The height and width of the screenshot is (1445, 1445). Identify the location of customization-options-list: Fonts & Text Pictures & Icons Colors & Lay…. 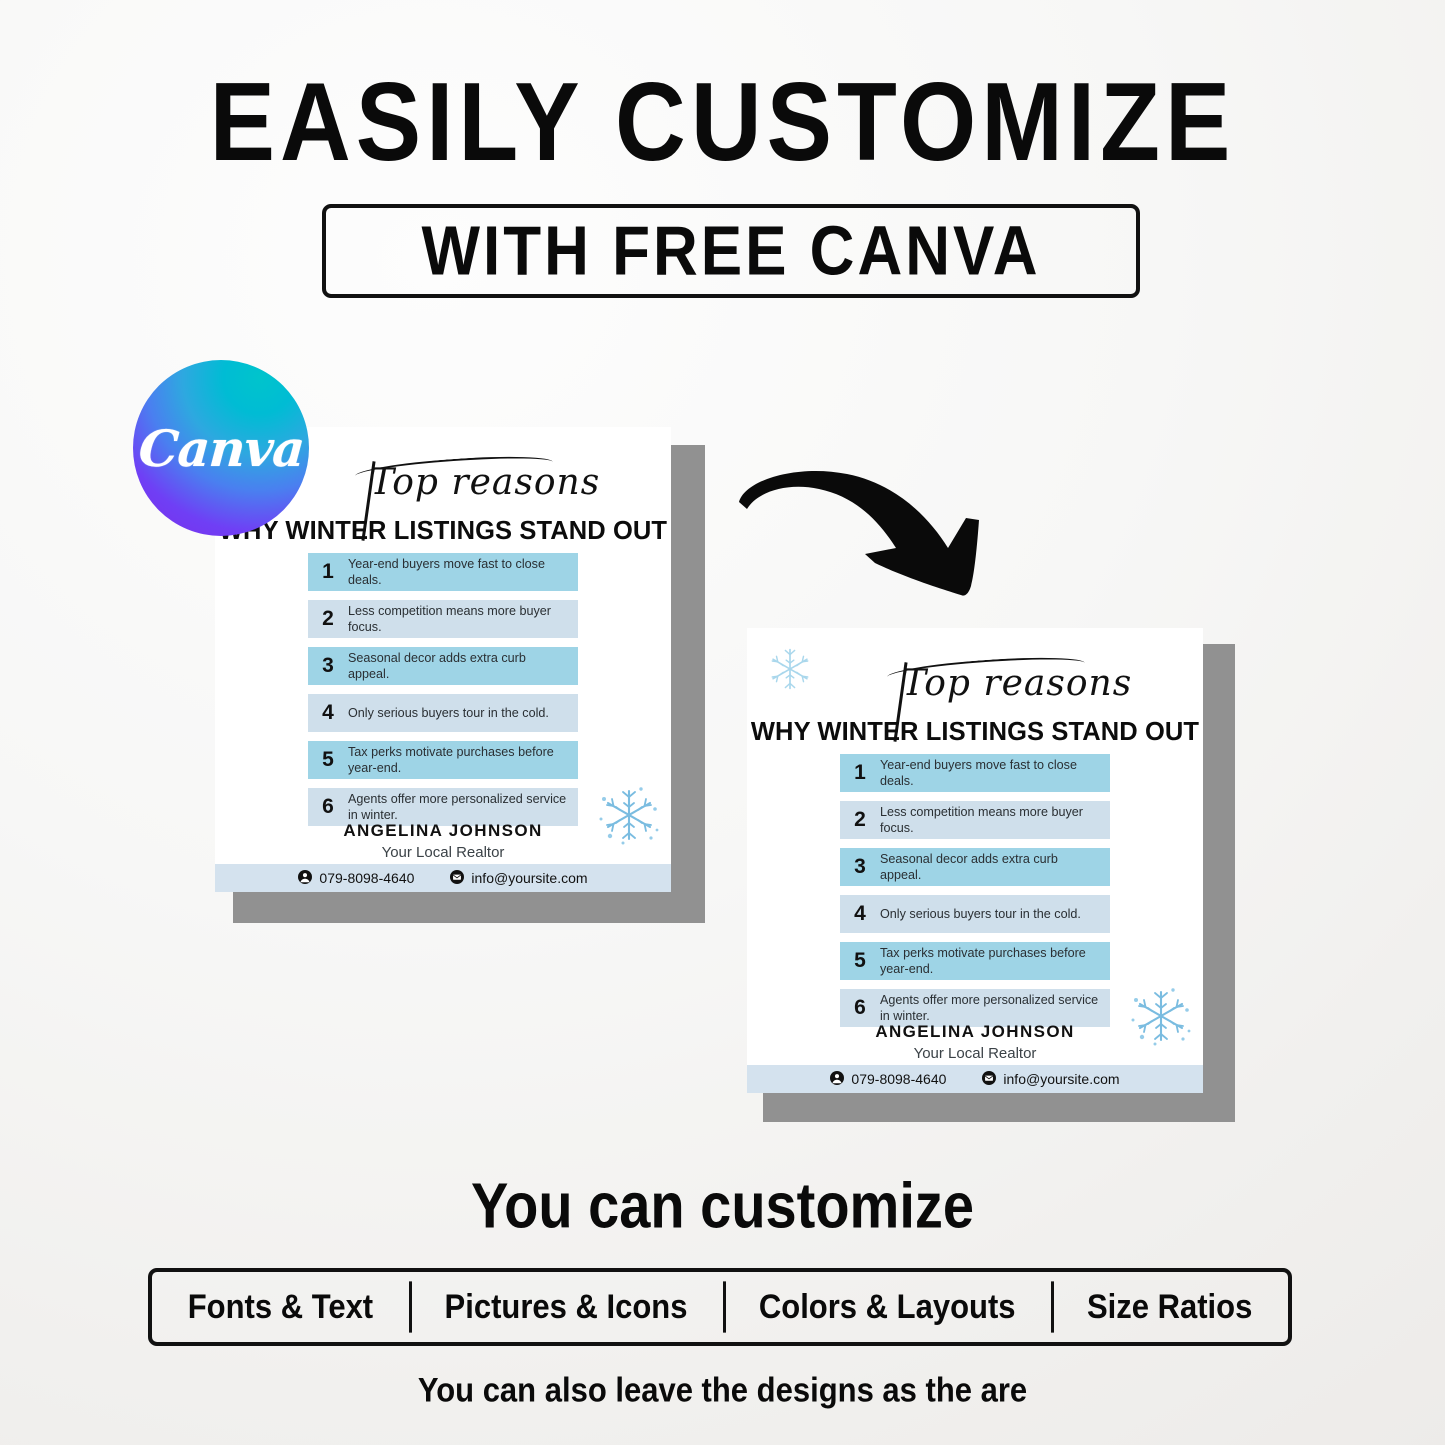
(720, 1307).